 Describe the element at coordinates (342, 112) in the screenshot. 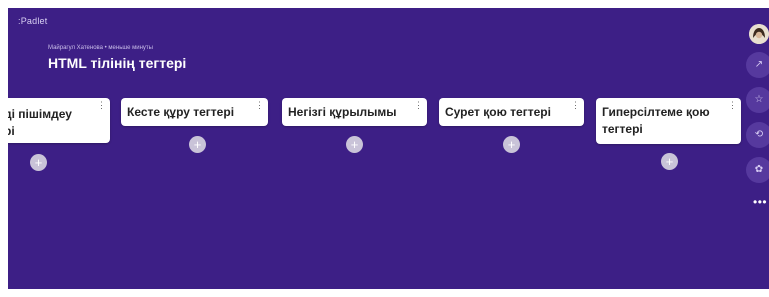

I see `column-title: Негізгі құрылымы` at that location.